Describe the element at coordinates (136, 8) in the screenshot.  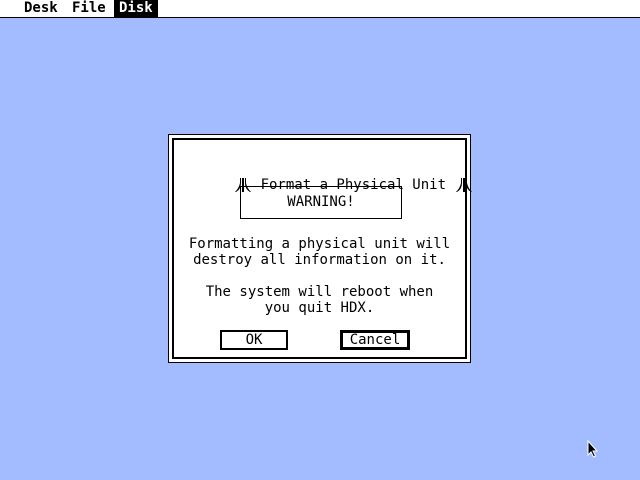
I see `menu-disk: Disk` at that location.